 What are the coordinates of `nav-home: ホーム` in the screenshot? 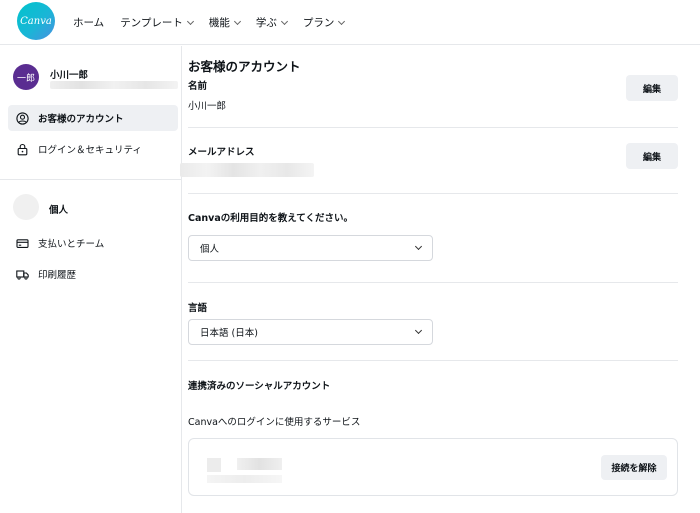 It's located at (88, 22).